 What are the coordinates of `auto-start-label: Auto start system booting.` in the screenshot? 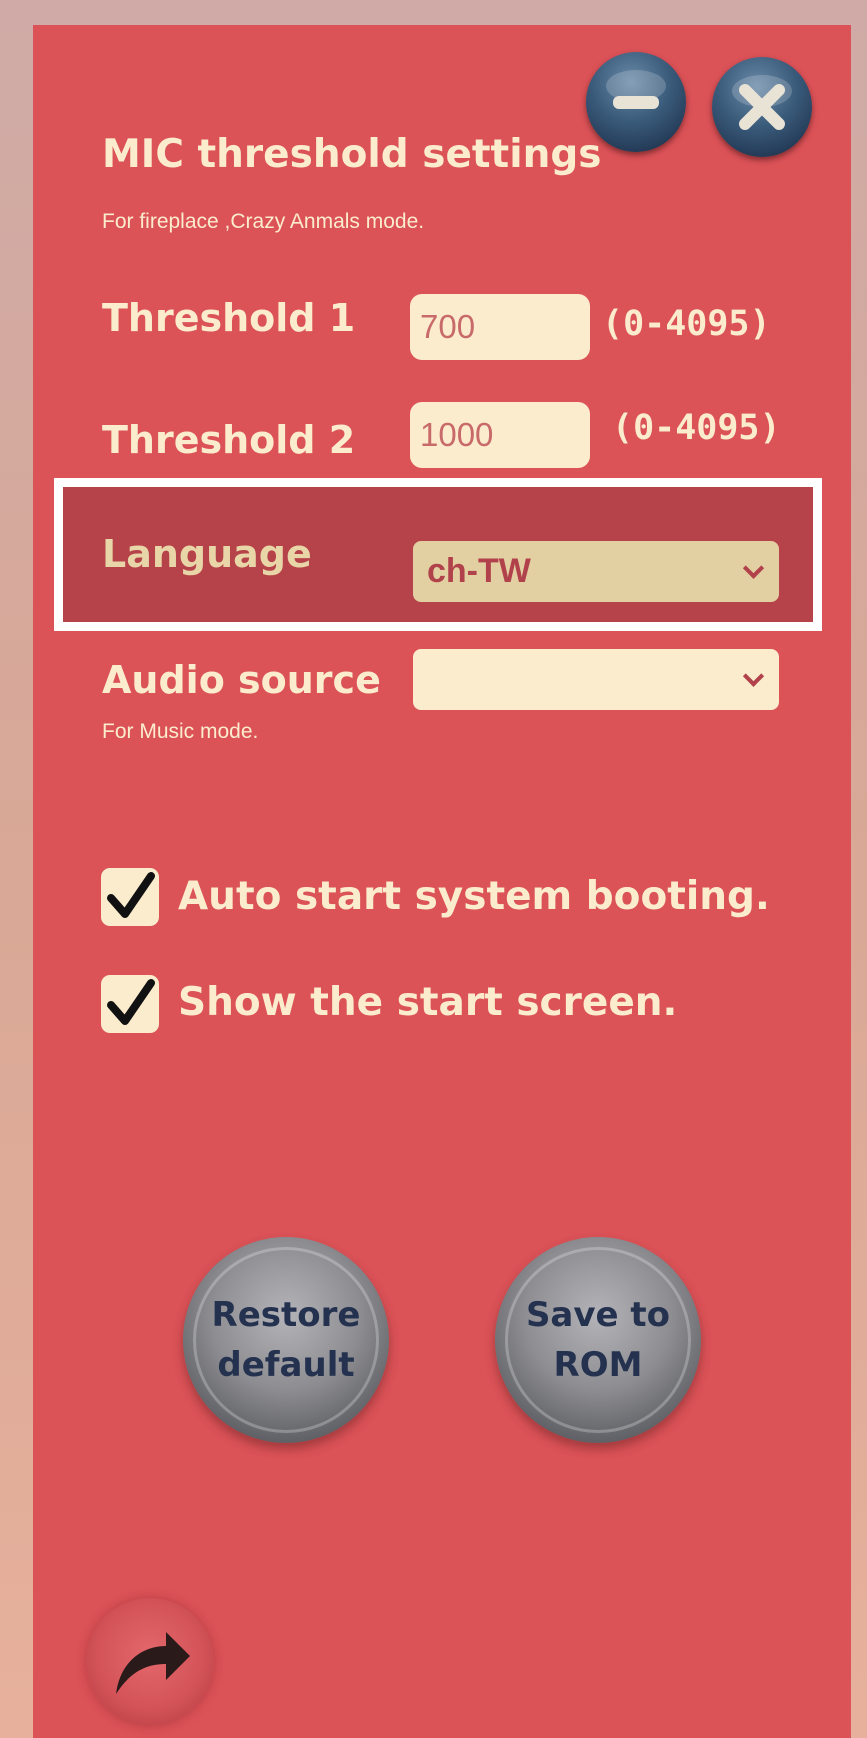 It's located at (474, 896).